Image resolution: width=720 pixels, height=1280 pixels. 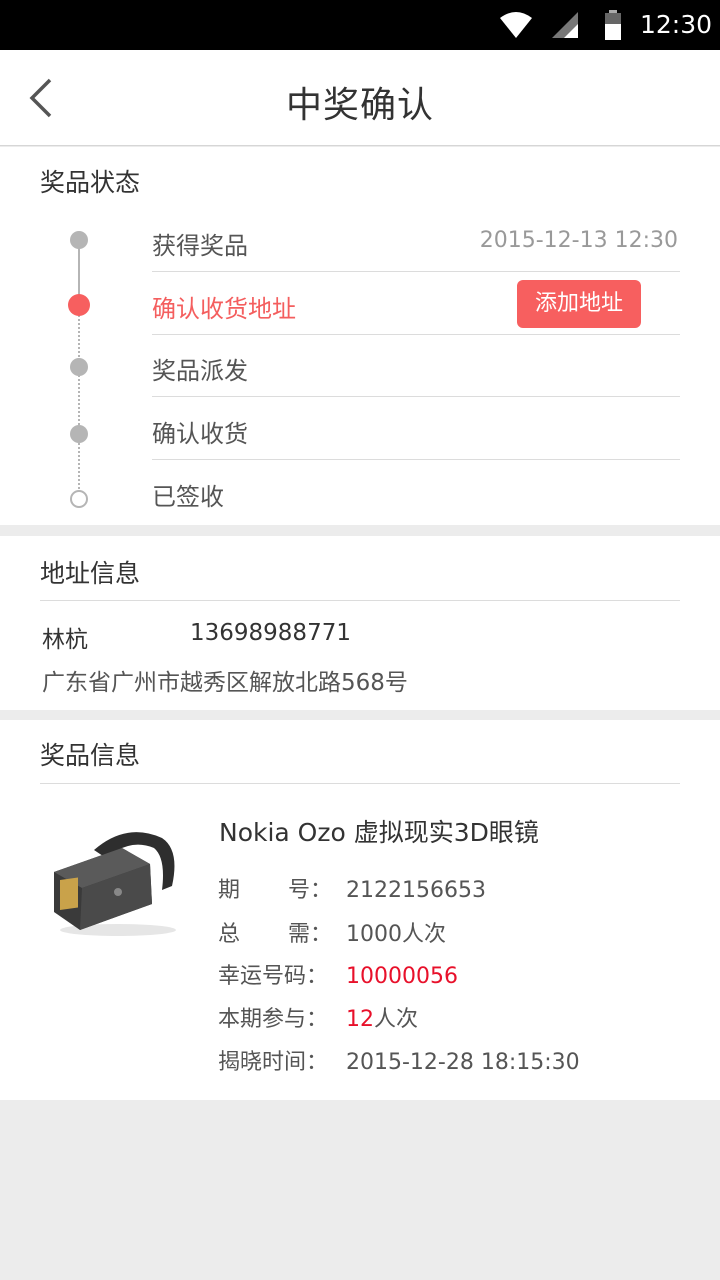 I want to click on info-total-value: 1000人次, so click(x=396, y=934).